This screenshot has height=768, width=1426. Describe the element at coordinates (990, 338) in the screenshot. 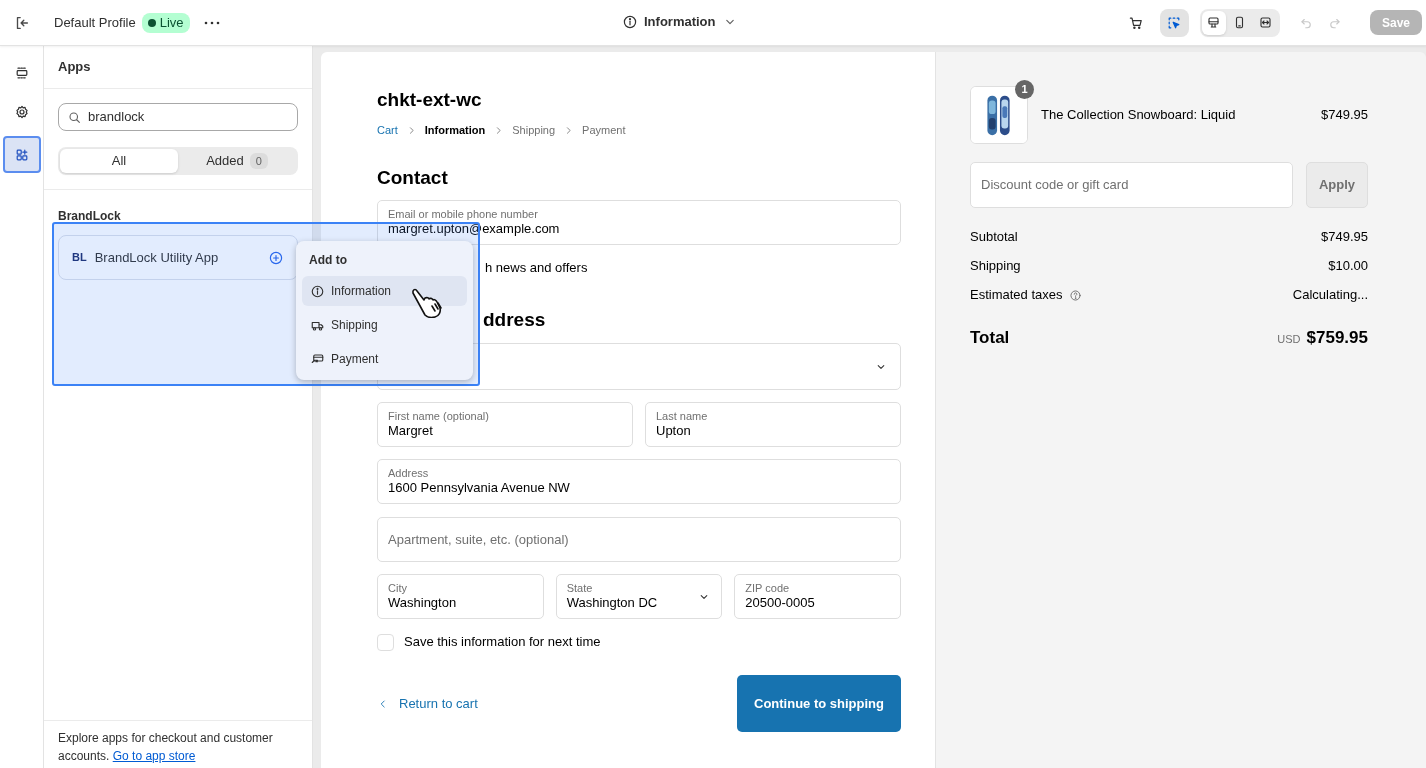

I see `total-label: Total` at that location.